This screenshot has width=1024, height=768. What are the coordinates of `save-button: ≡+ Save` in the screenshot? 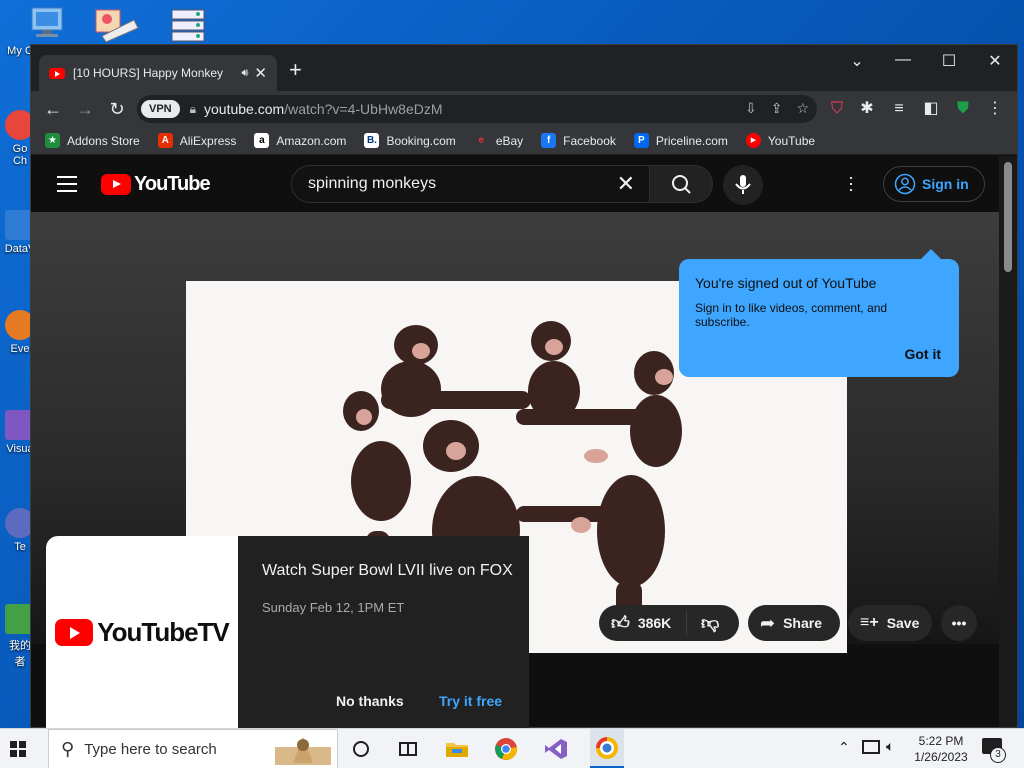 It's located at (890, 623).